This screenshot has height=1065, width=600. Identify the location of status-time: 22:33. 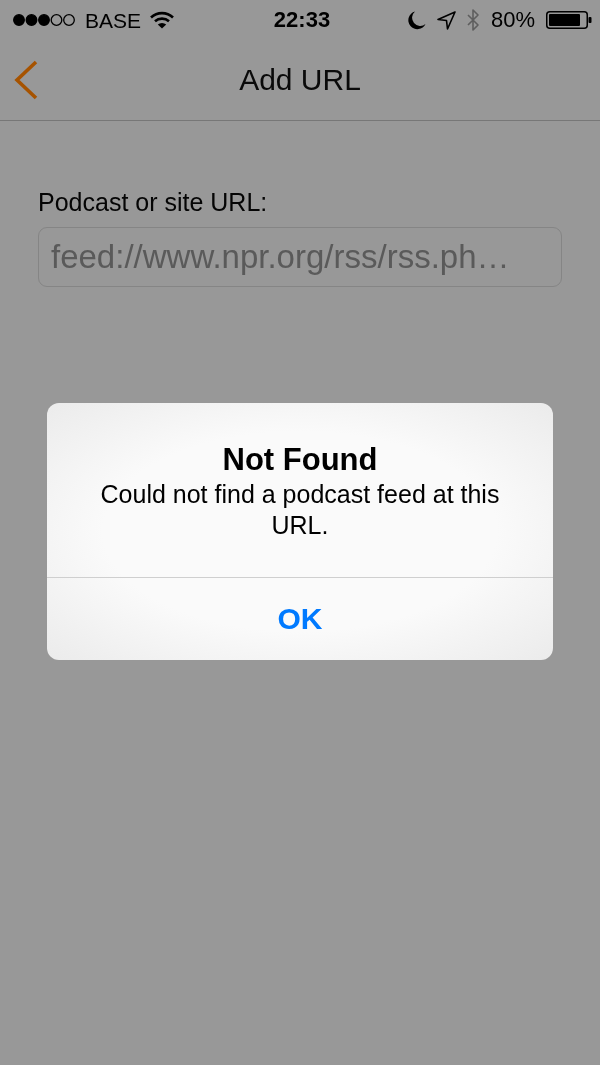
(302, 20).